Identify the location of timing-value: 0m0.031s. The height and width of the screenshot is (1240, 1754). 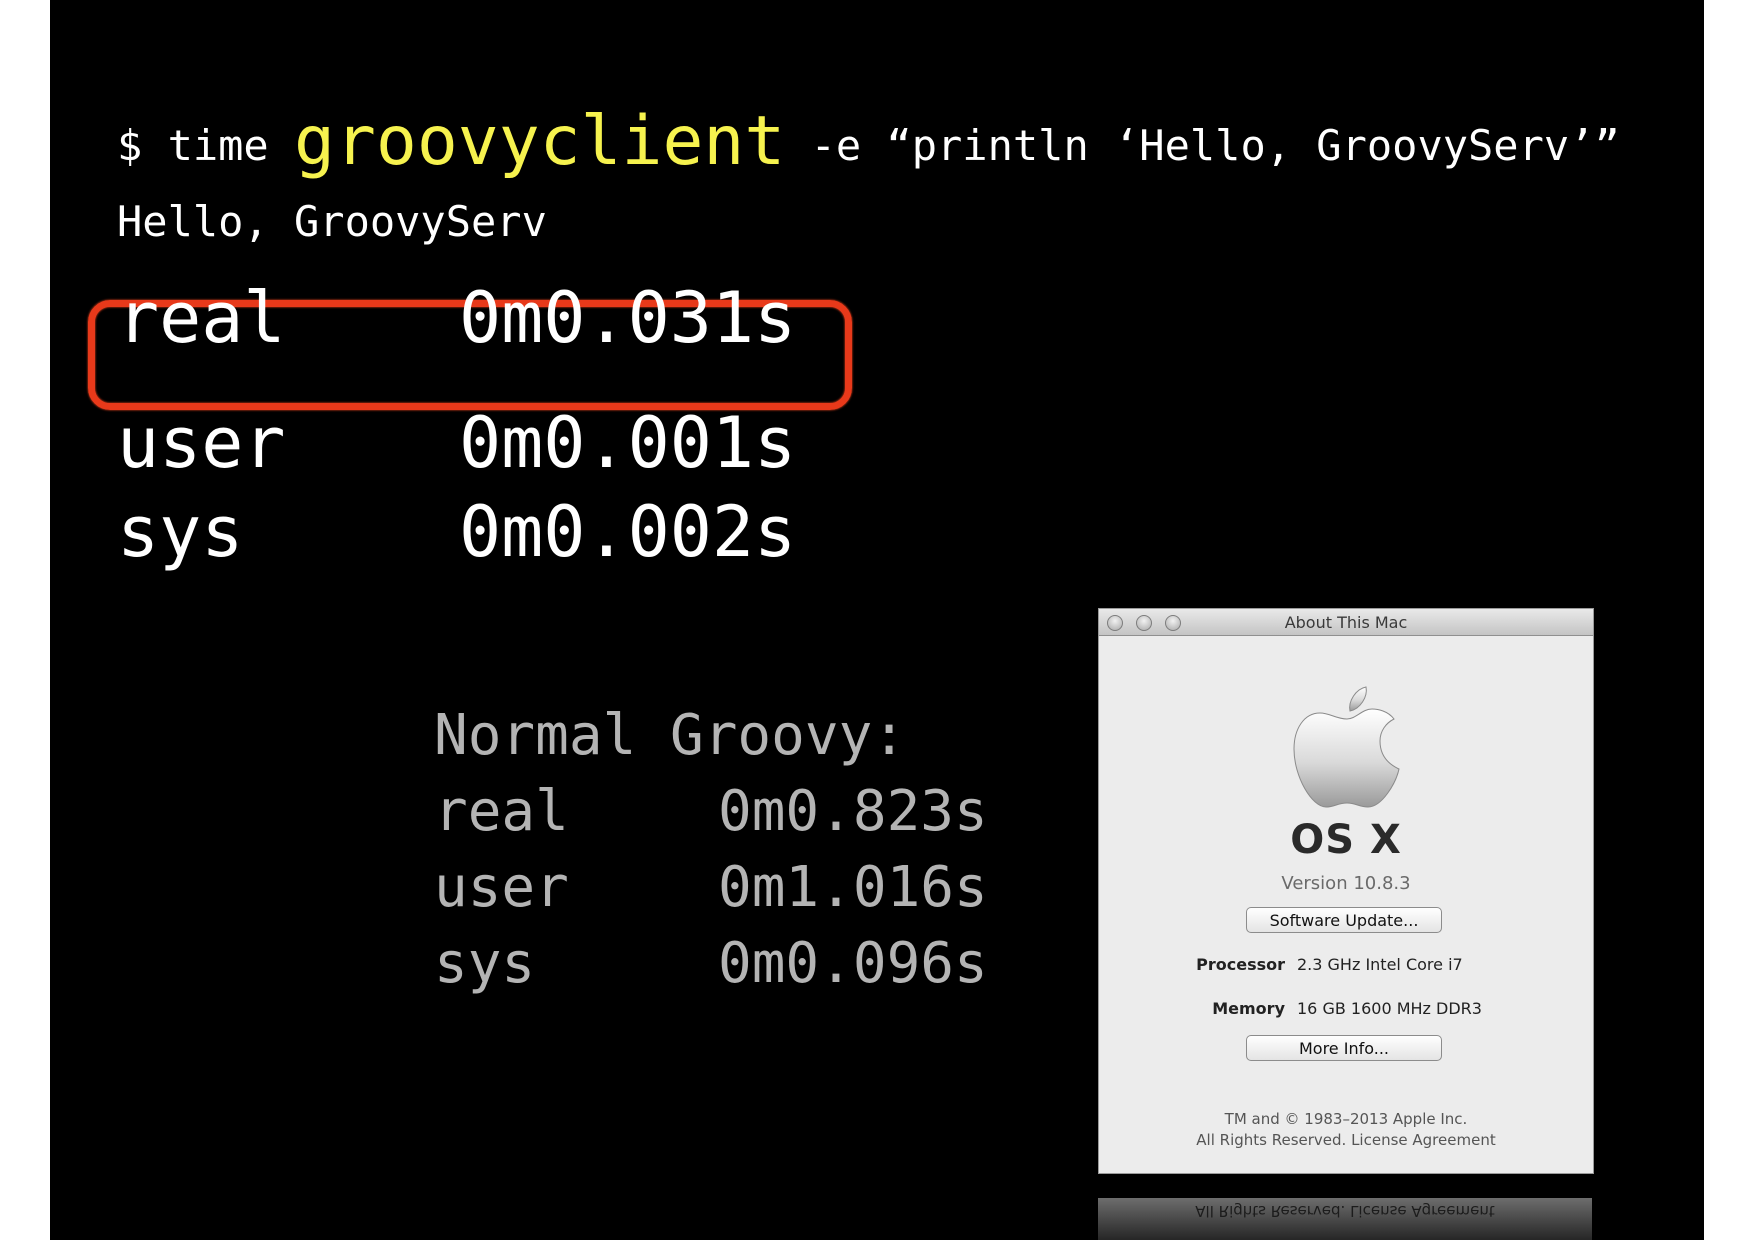
(628, 318).